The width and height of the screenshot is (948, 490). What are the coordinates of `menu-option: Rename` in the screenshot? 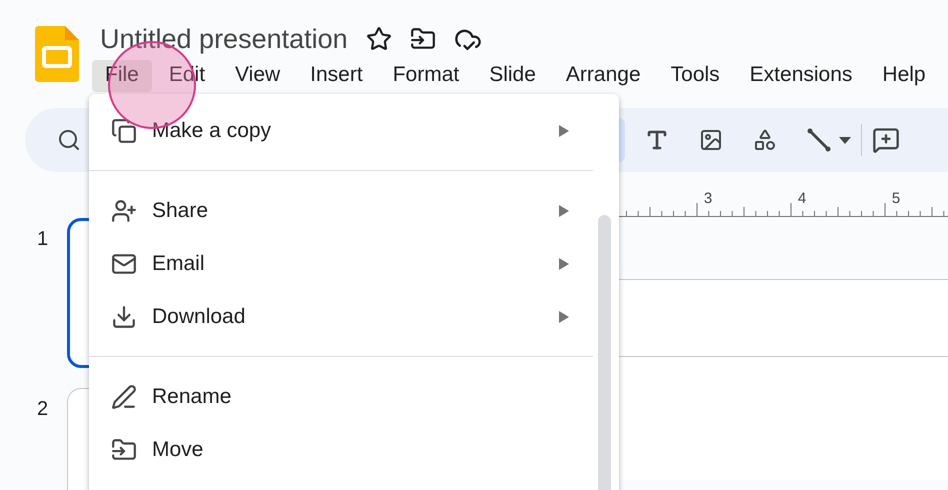 It's located at (354, 396).